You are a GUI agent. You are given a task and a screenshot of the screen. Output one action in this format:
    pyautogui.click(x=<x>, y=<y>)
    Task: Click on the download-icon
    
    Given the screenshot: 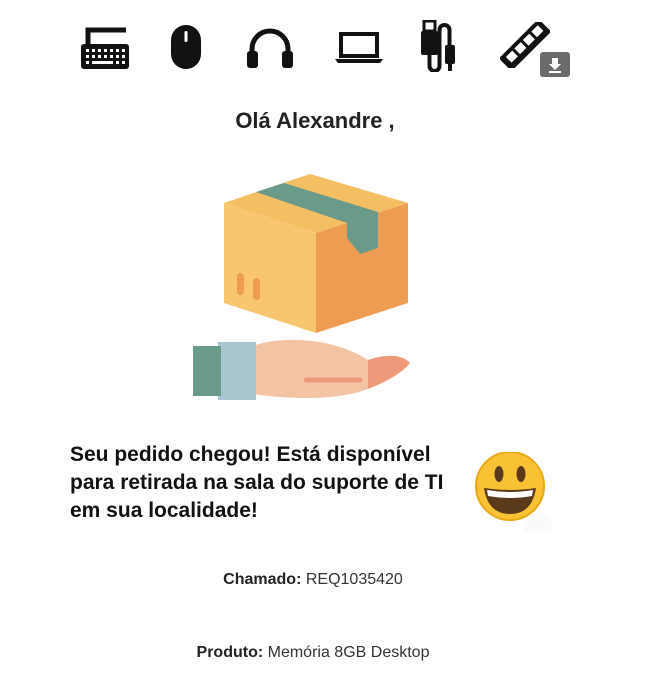 What is the action you would take?
    pyautogui.click(x=555, y=65)
    